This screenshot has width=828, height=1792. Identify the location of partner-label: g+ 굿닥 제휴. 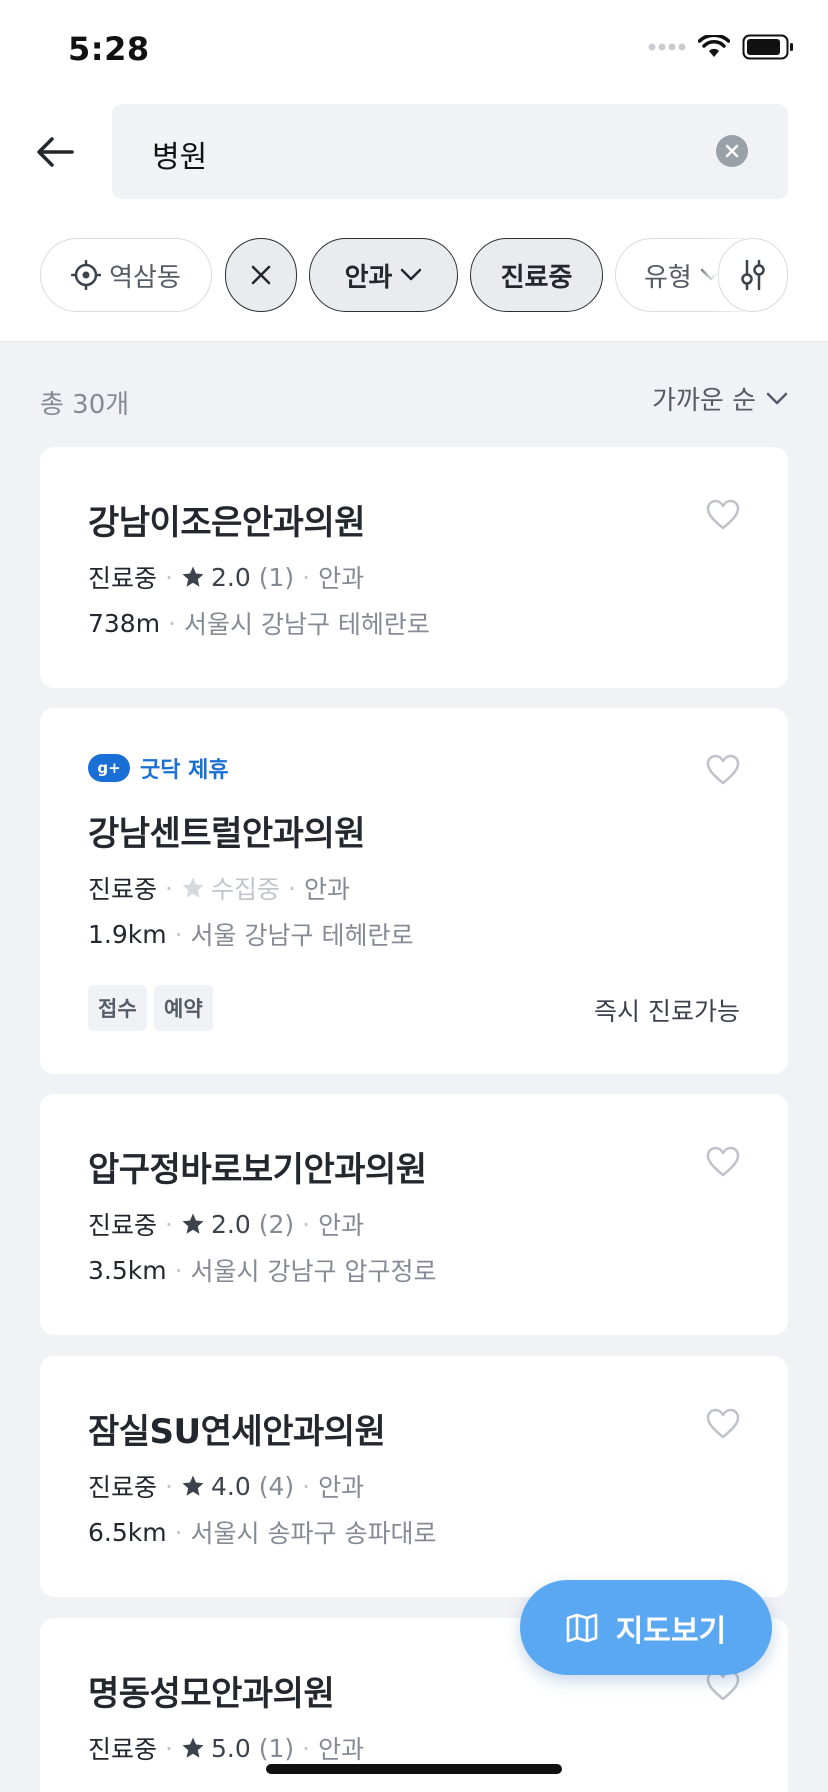
(158, 768).